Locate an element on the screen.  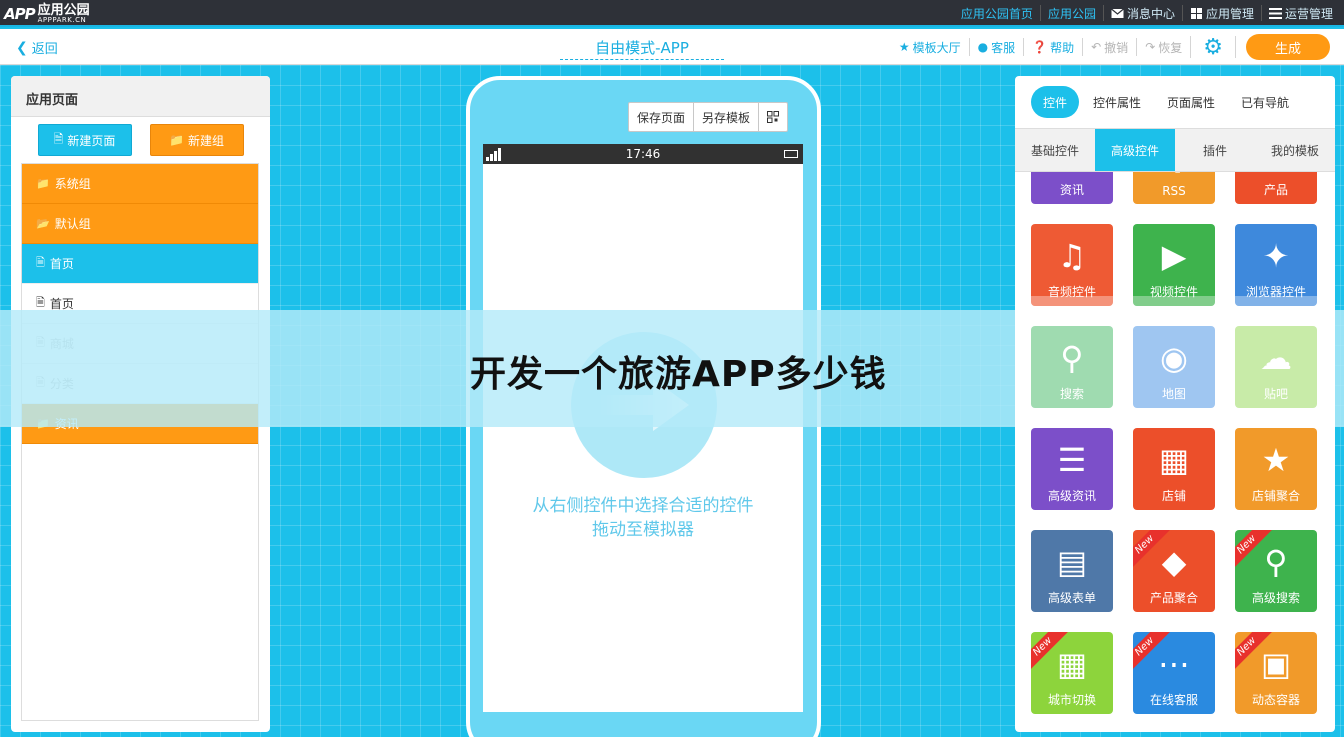
map-pin-icon: ◉ is located at coordinates (1174, 358).